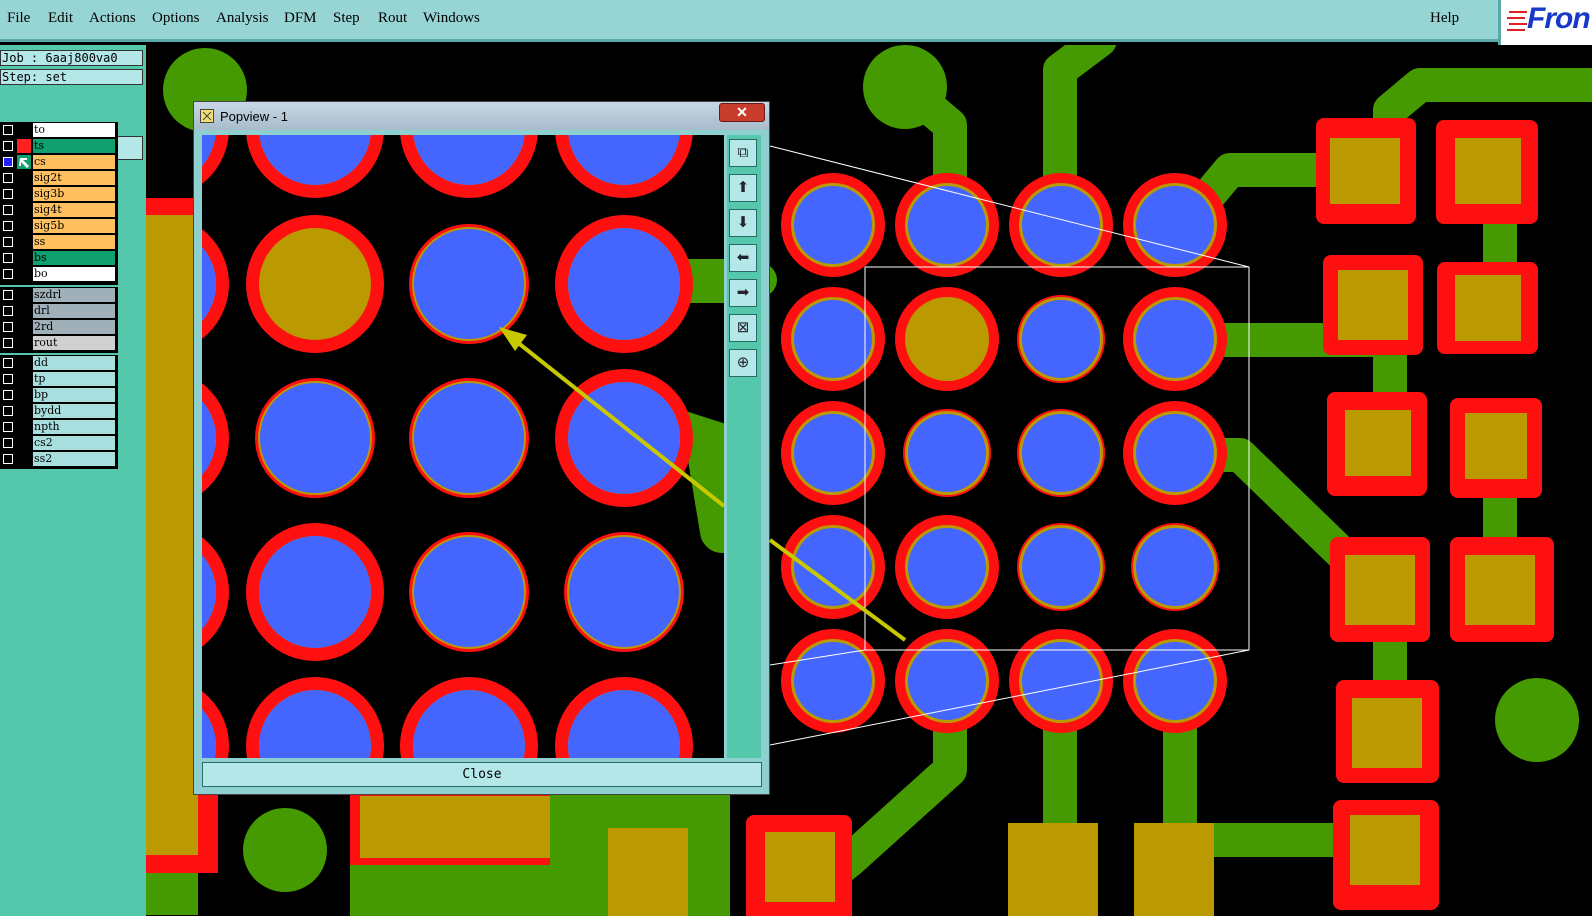  Describe the element at coordinates (74, 295) in the screenshot. I see `layer-name: szdrl` at that location.